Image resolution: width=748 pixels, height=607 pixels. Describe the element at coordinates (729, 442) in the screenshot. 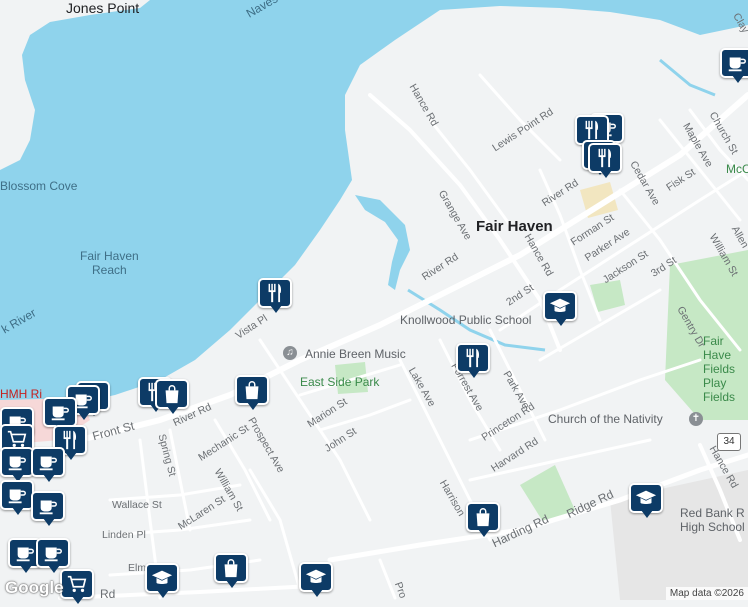

I see `route-34-shield: 34` at that location.